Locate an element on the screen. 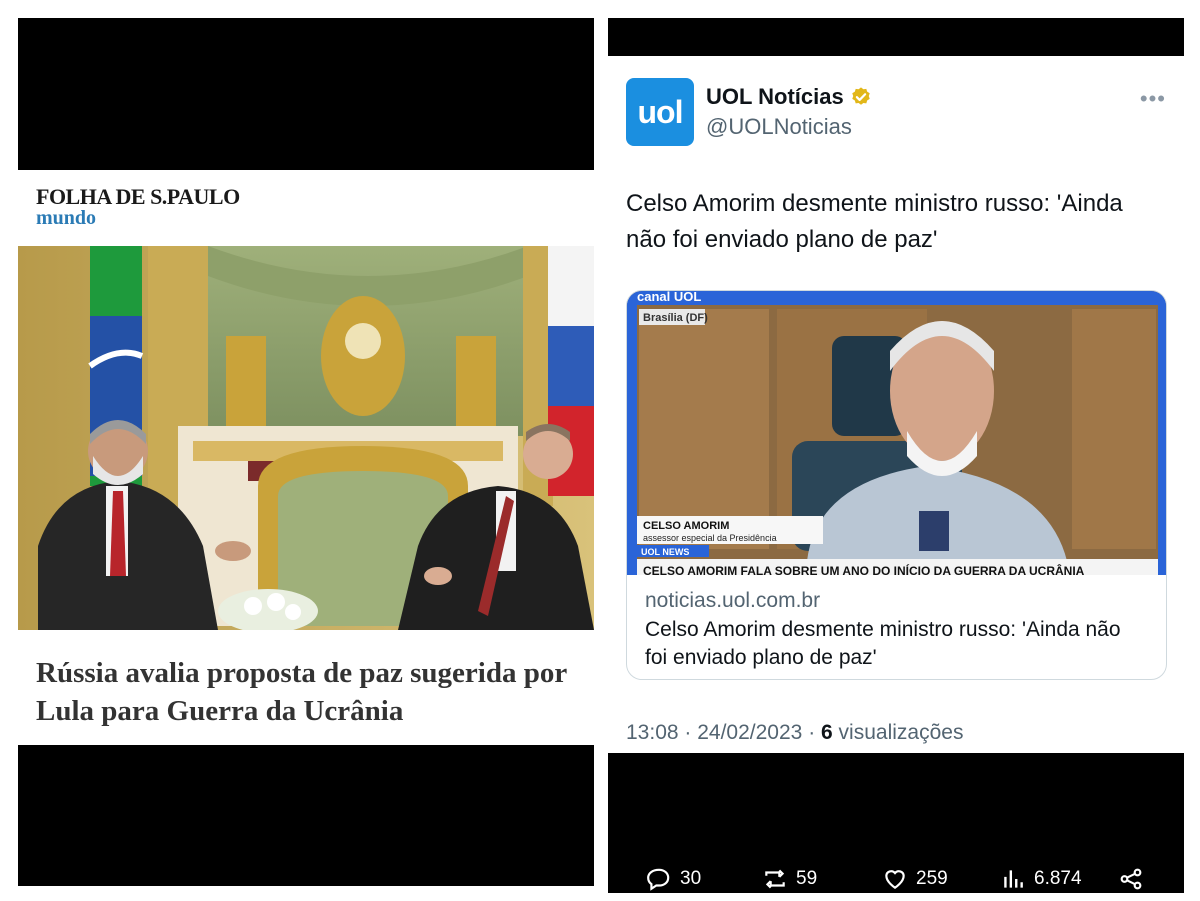 The width and height of the screenshot is (1200, 901). views-button: 6.874 is located at coordinates (1041, 879).